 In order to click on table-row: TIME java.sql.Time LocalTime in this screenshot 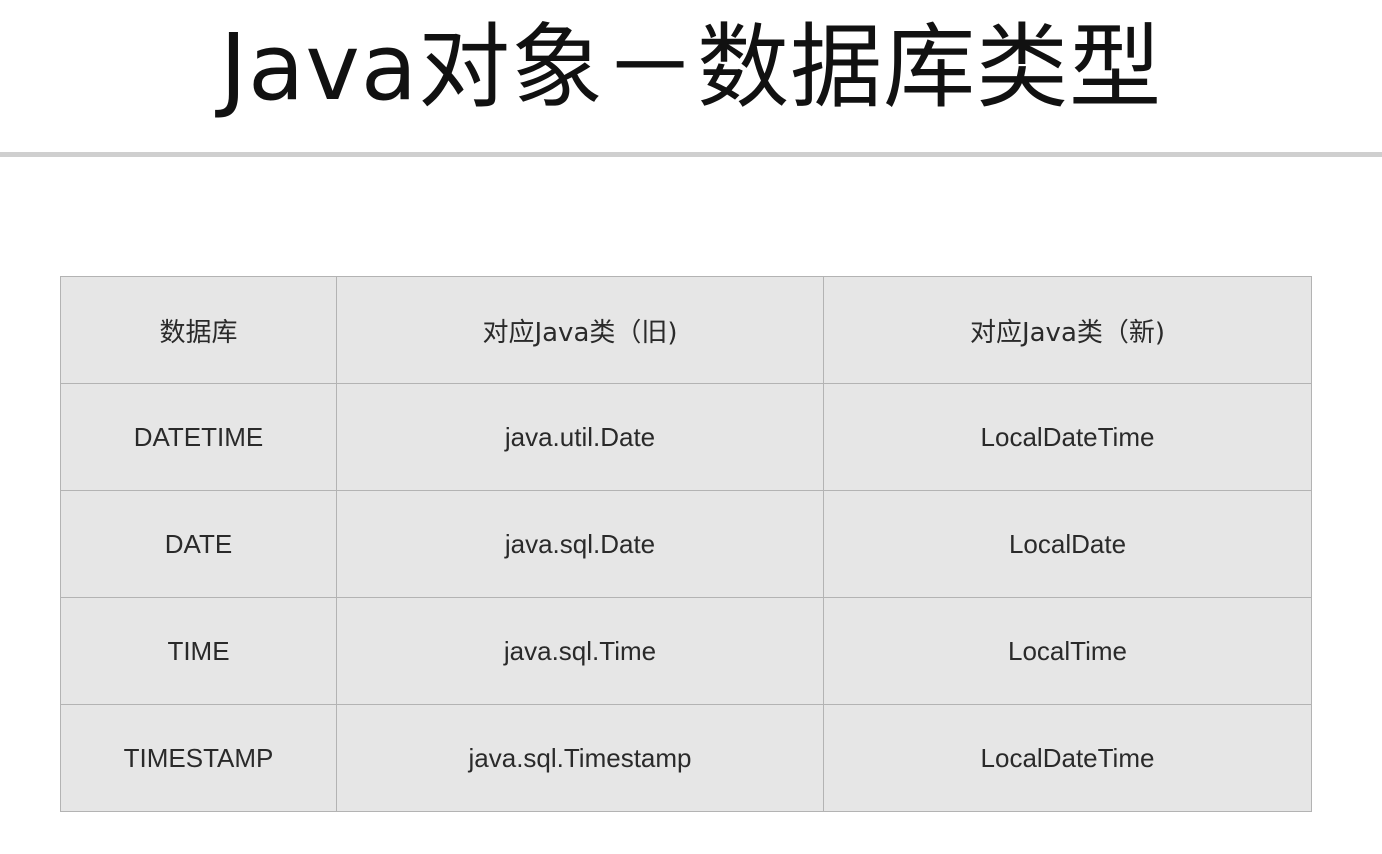, I will do `click(686, 651)`.